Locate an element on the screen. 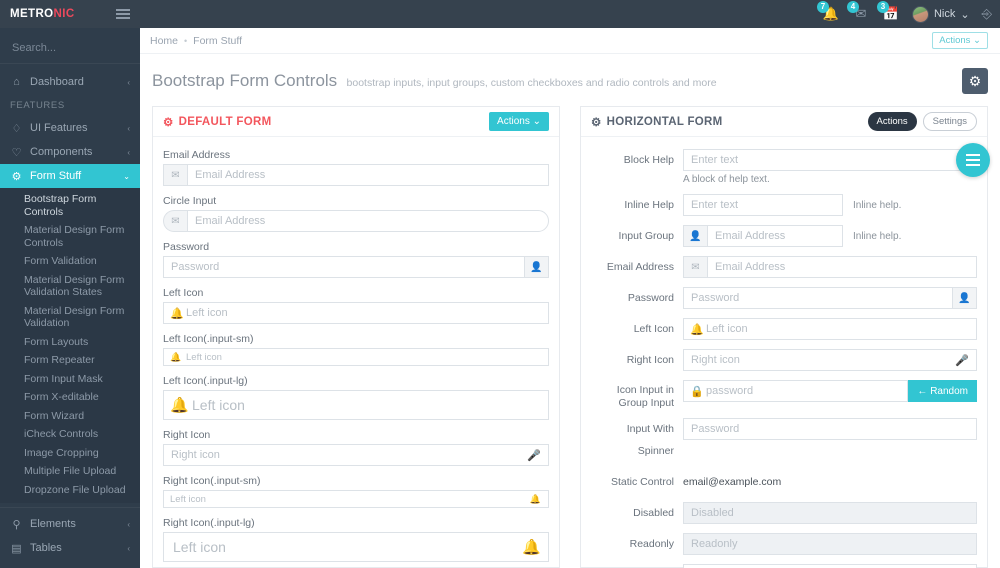 The width and height of the screenshot is (1000, 568). sidebar-subitem-dropzone-file-upload: Dropzone File Upload is located at coordinates (70, 490).